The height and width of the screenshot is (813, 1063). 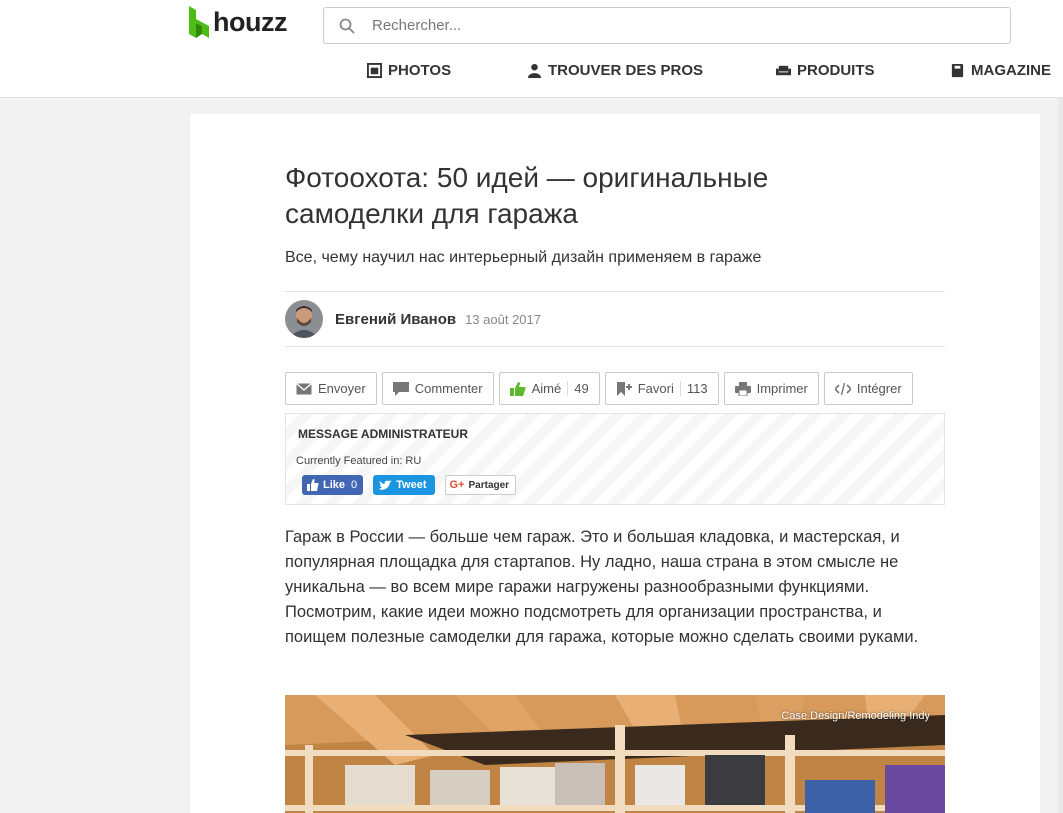 I want to click on nav-label: TROUVER DES PROS, so click(x=626, y=70).